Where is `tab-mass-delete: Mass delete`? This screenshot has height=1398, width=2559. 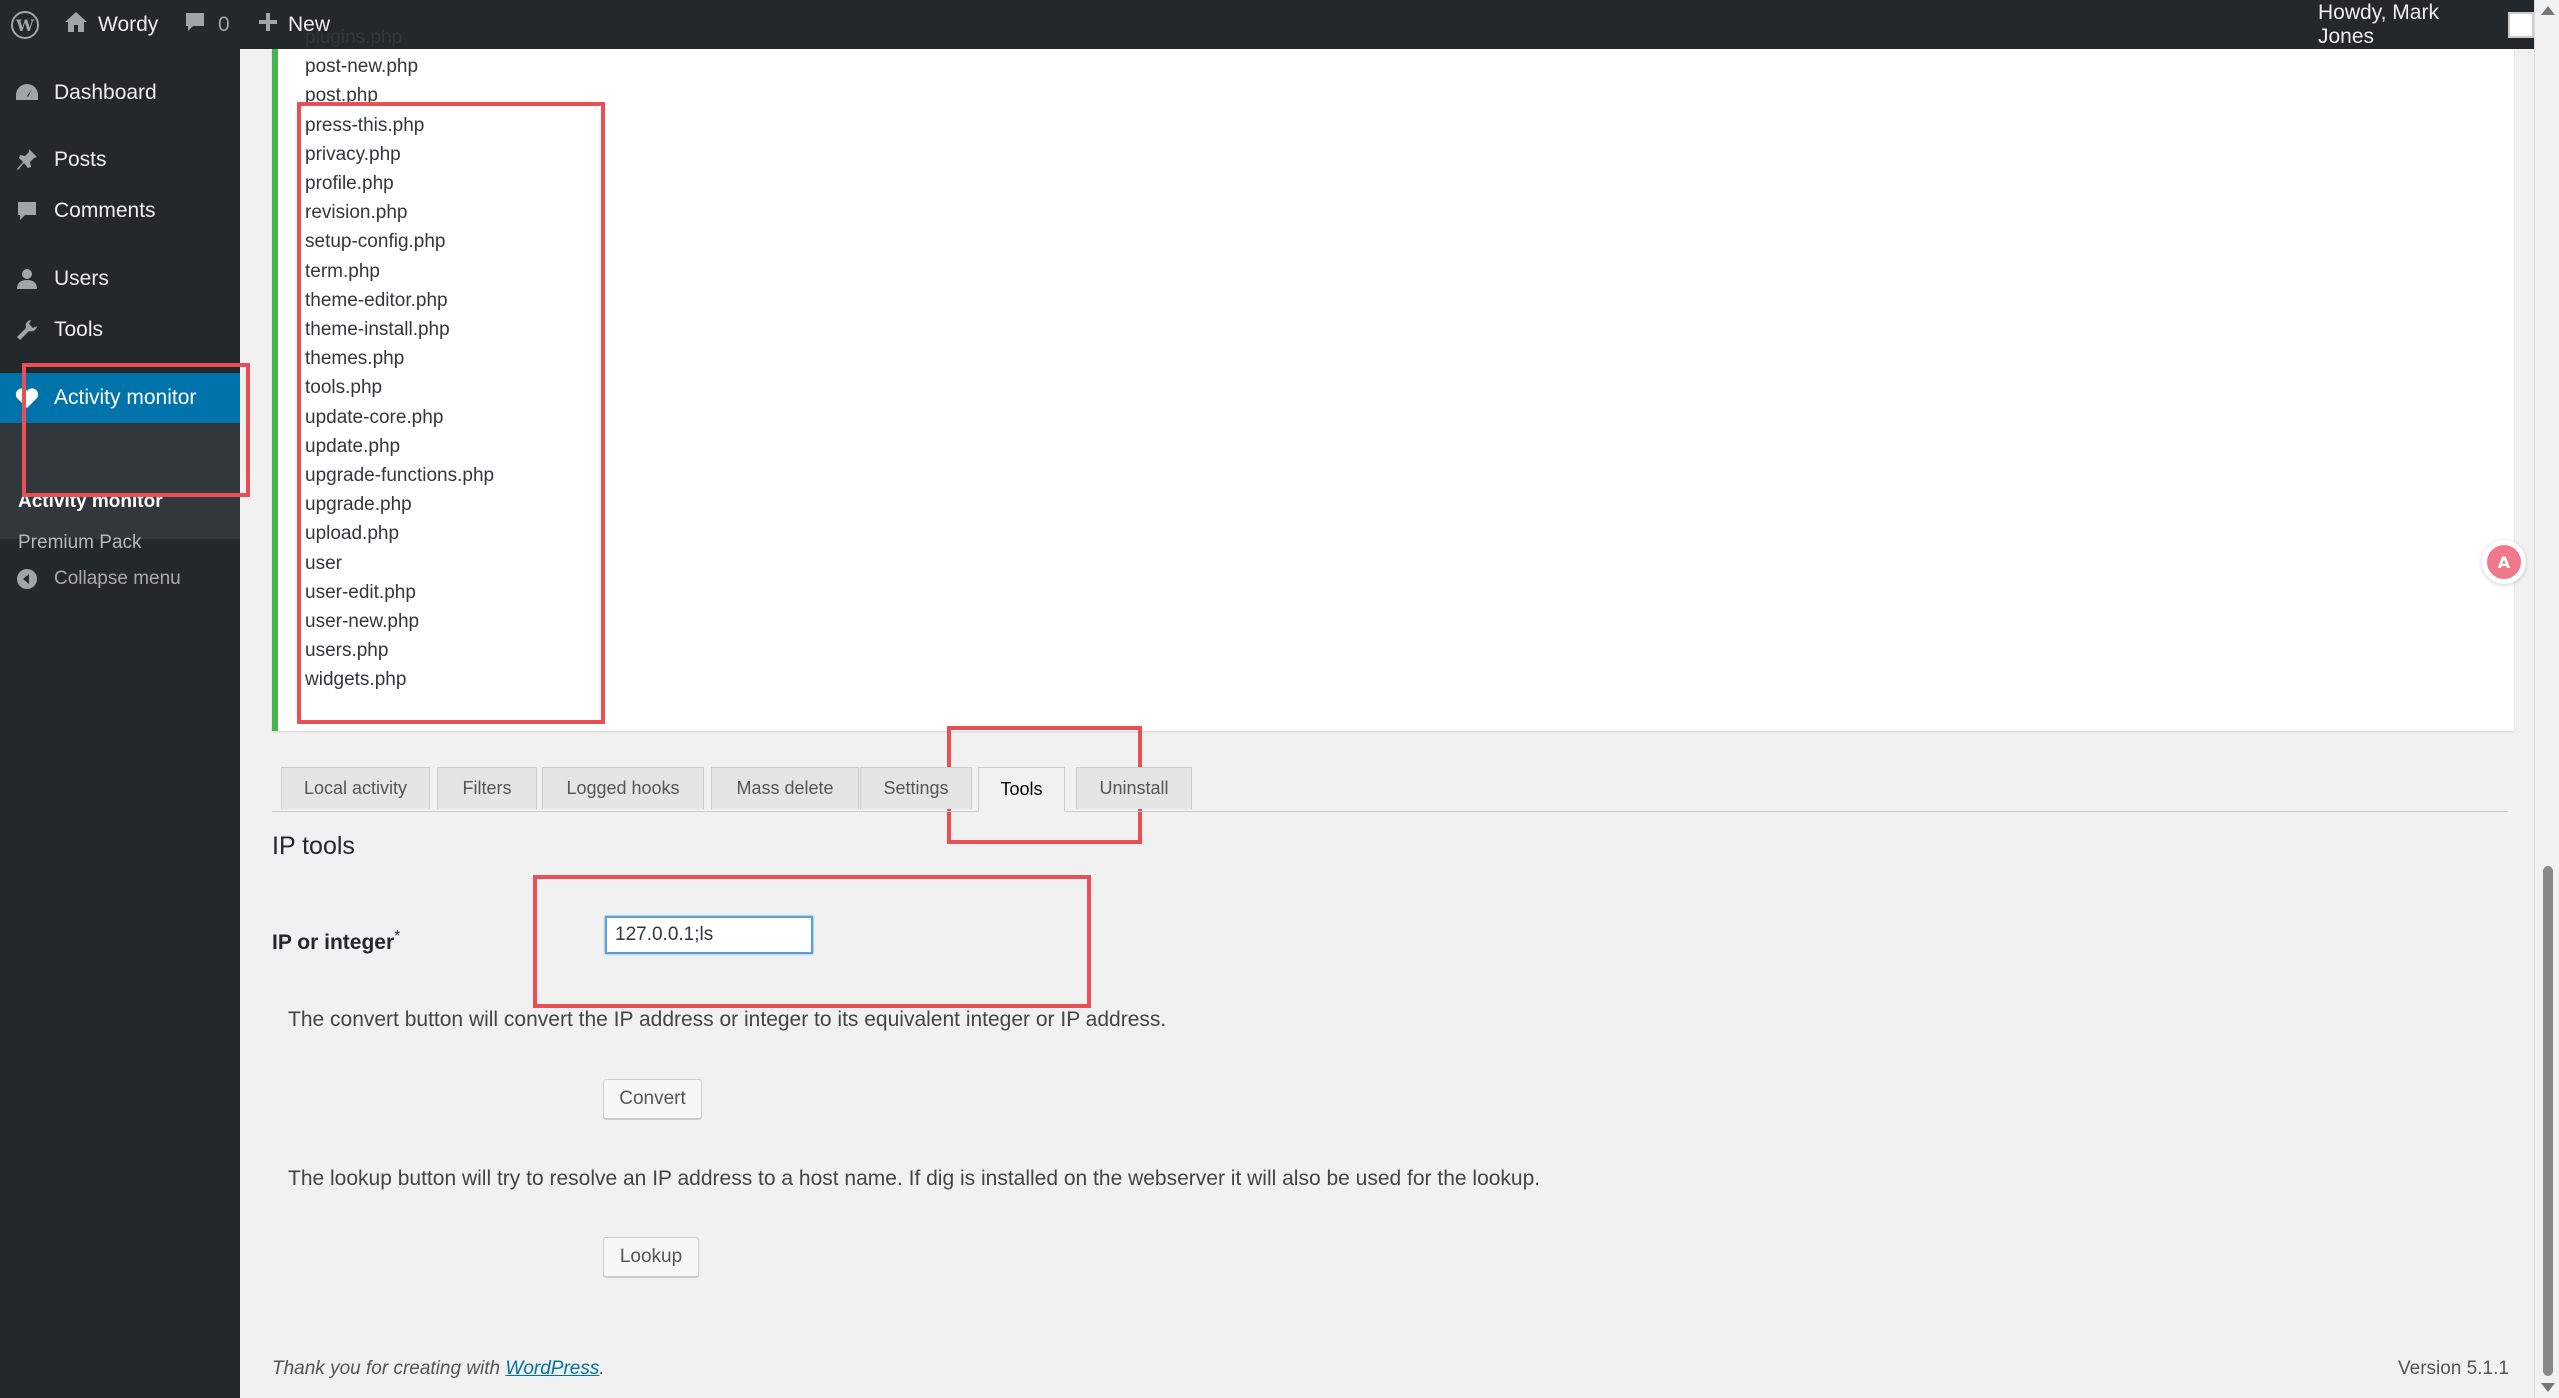
tab-mass-delete: Mass delete is located at coordinates (785, 788).